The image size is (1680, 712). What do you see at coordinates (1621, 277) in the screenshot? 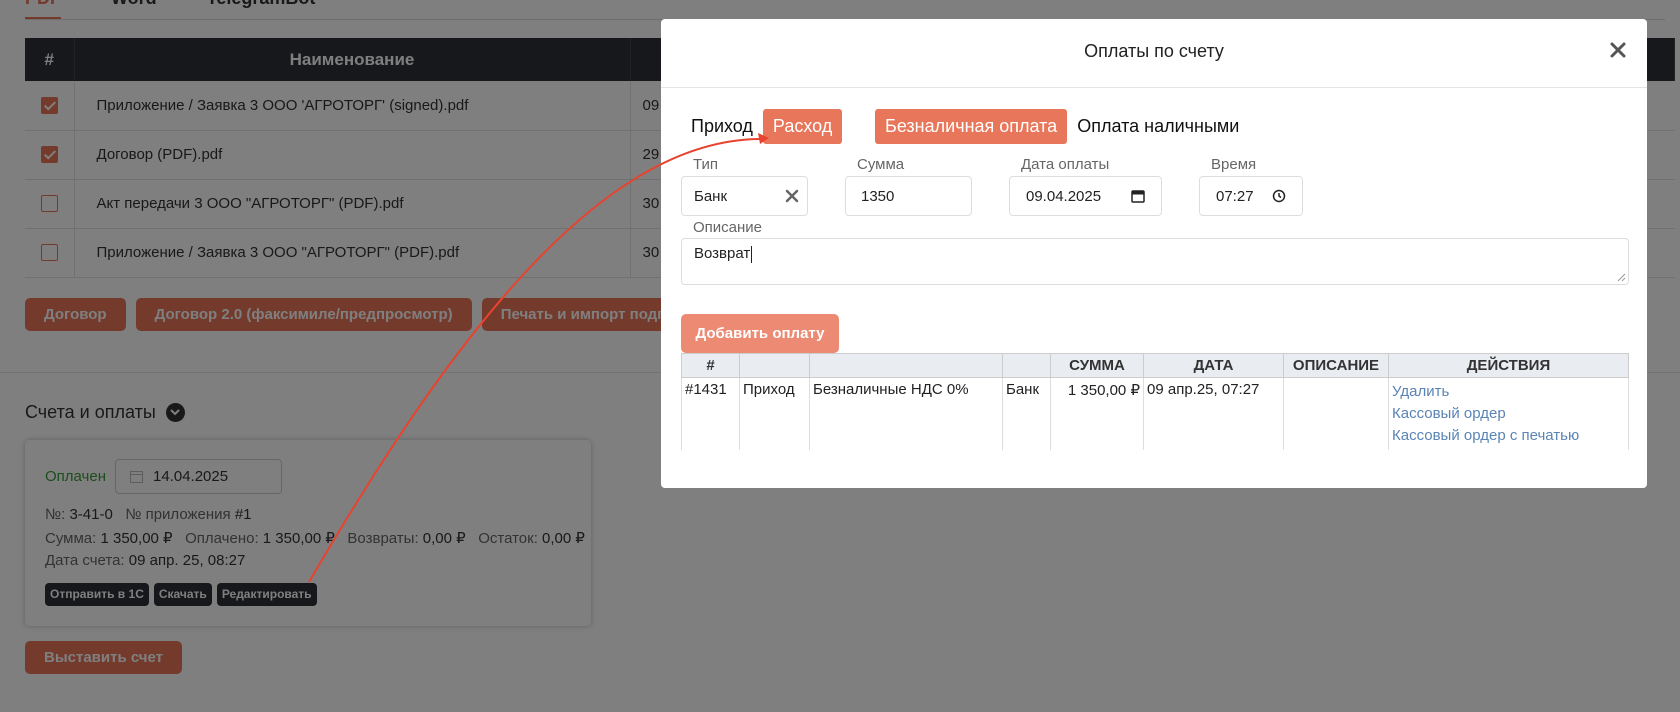
I see `resize-handle-icon` at bounding box center [1621, 277].